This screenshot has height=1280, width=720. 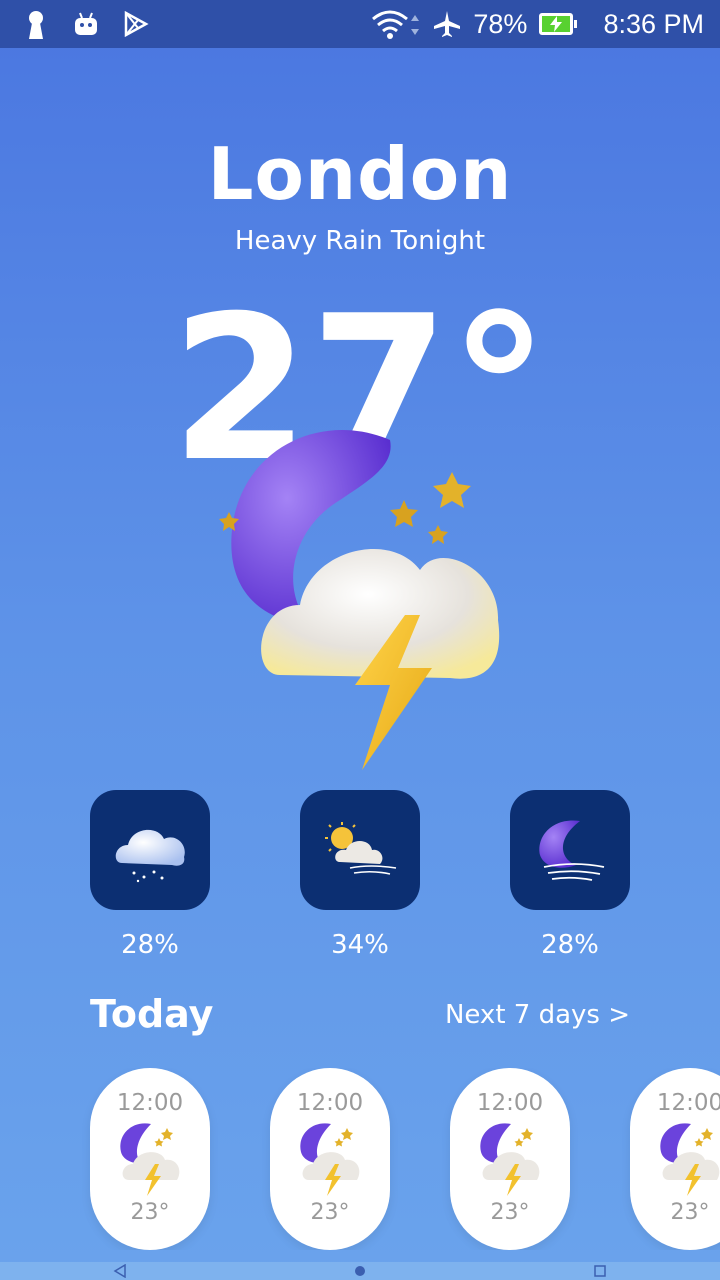 What do you see at coordinates (360, 174) in the screenshot?
I see `city-name: London` at bounding box center [360, 174].